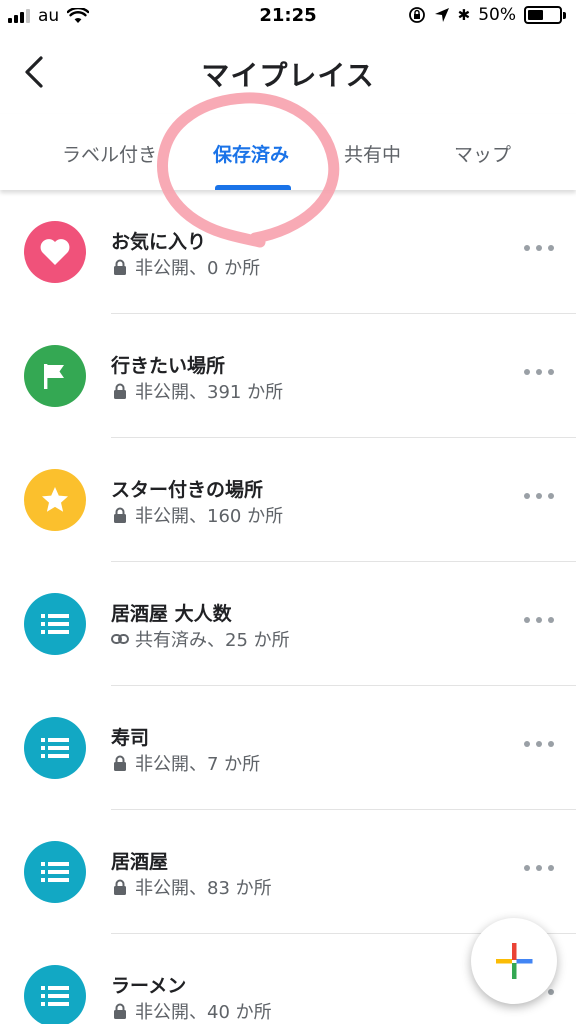 This screenshot has width=576, height=1024. Describe the element at coordinates (288, 252) in the screenshot. I see `list-item-favorites: お気に入り 非公開、0 か所` at that location.